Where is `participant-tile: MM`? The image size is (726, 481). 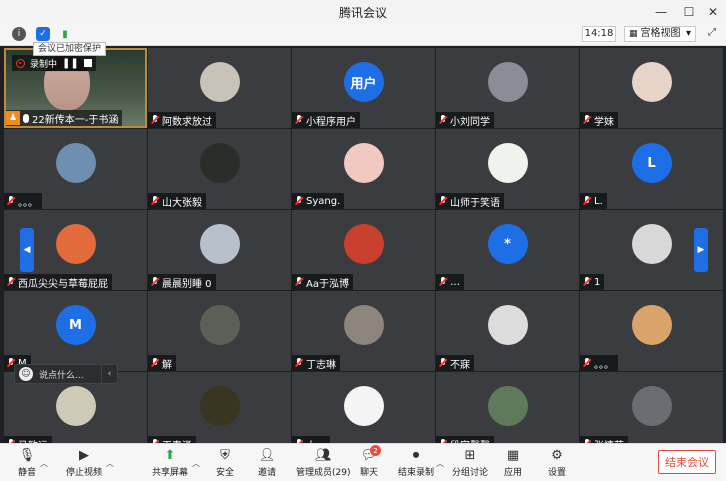 participant-tile: MM is located at coordinates (75, 331).